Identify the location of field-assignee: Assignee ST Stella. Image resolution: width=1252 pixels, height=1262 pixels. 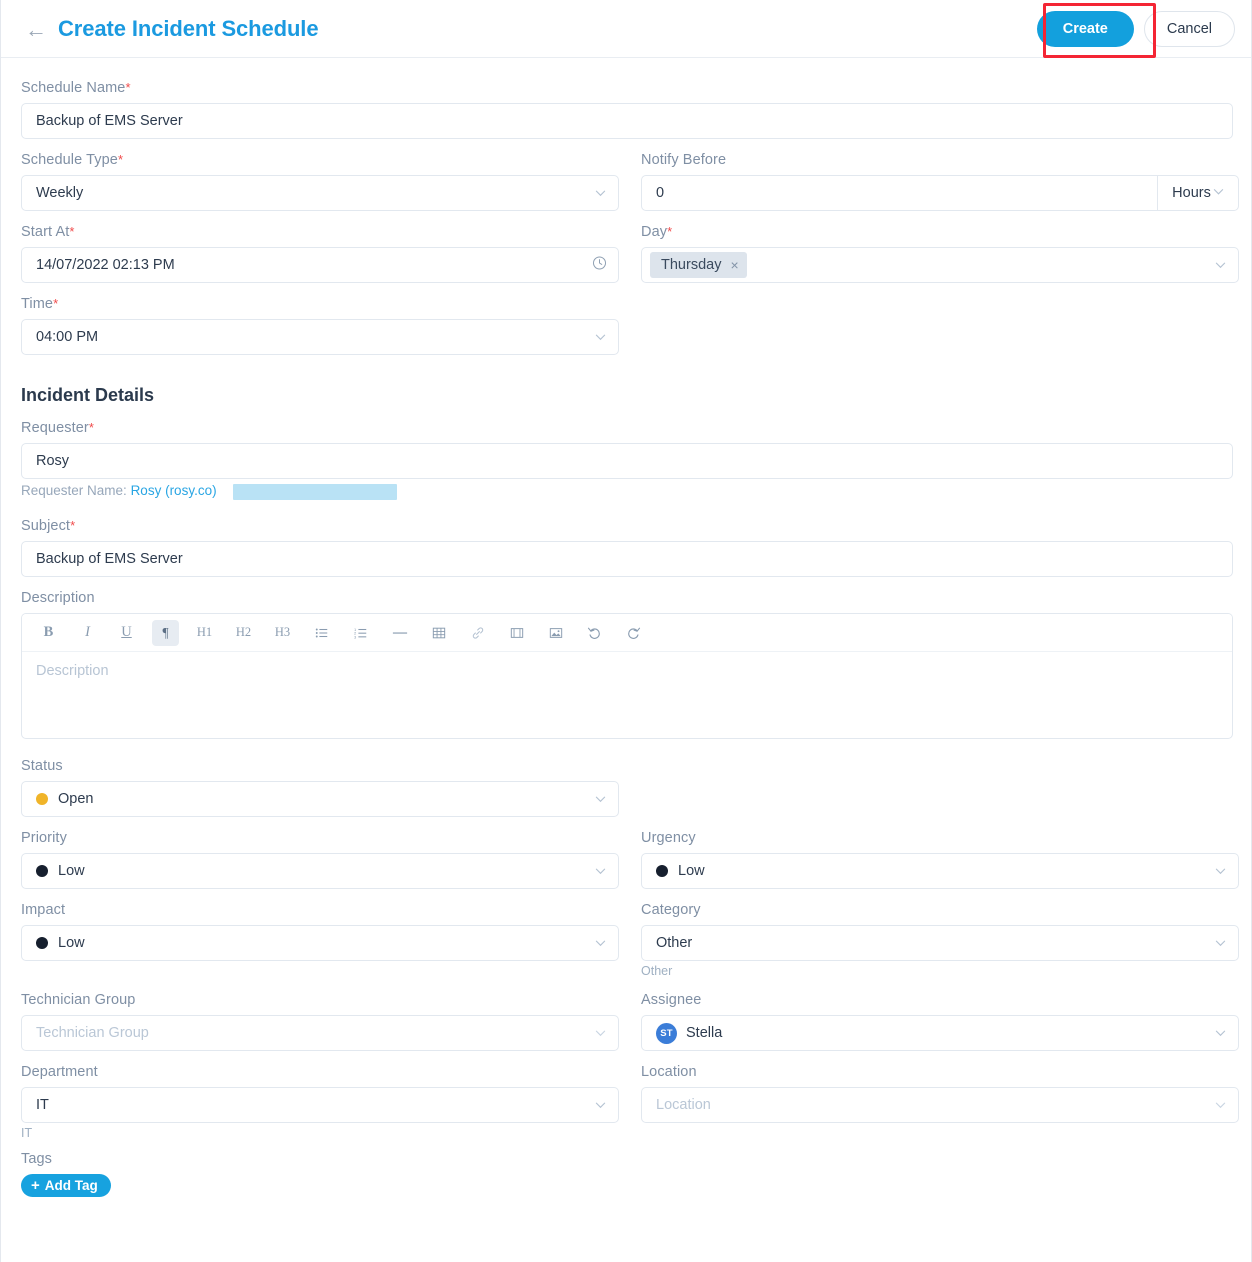
(940, 1021).